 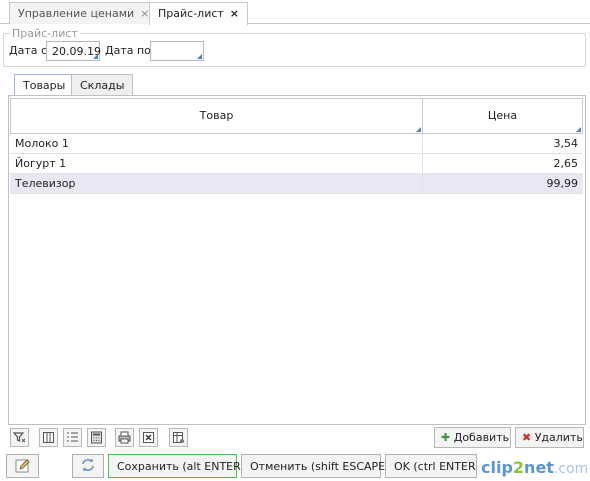 What do you see at coordinates (566, 163) in the screenshot?
I see `price-cell: 2,65` at bounding box center [566, 163].